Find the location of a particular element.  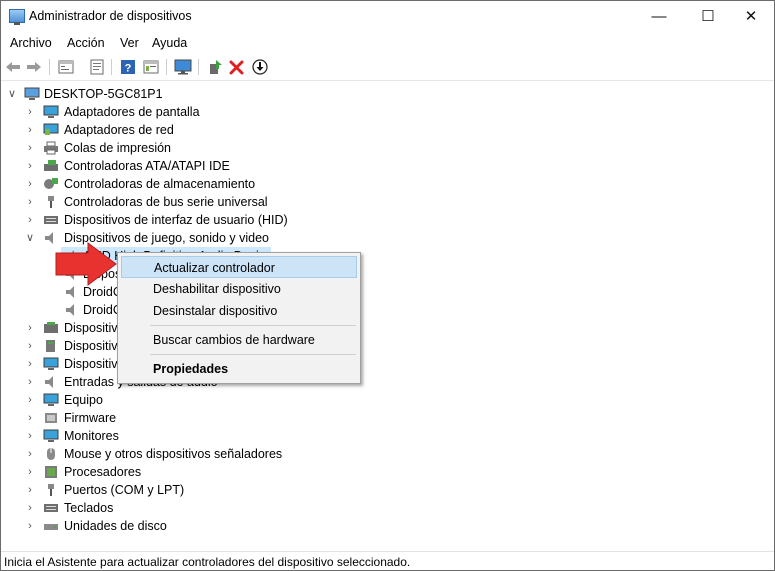

minimize-button: — is located at coordinates (659, 16).